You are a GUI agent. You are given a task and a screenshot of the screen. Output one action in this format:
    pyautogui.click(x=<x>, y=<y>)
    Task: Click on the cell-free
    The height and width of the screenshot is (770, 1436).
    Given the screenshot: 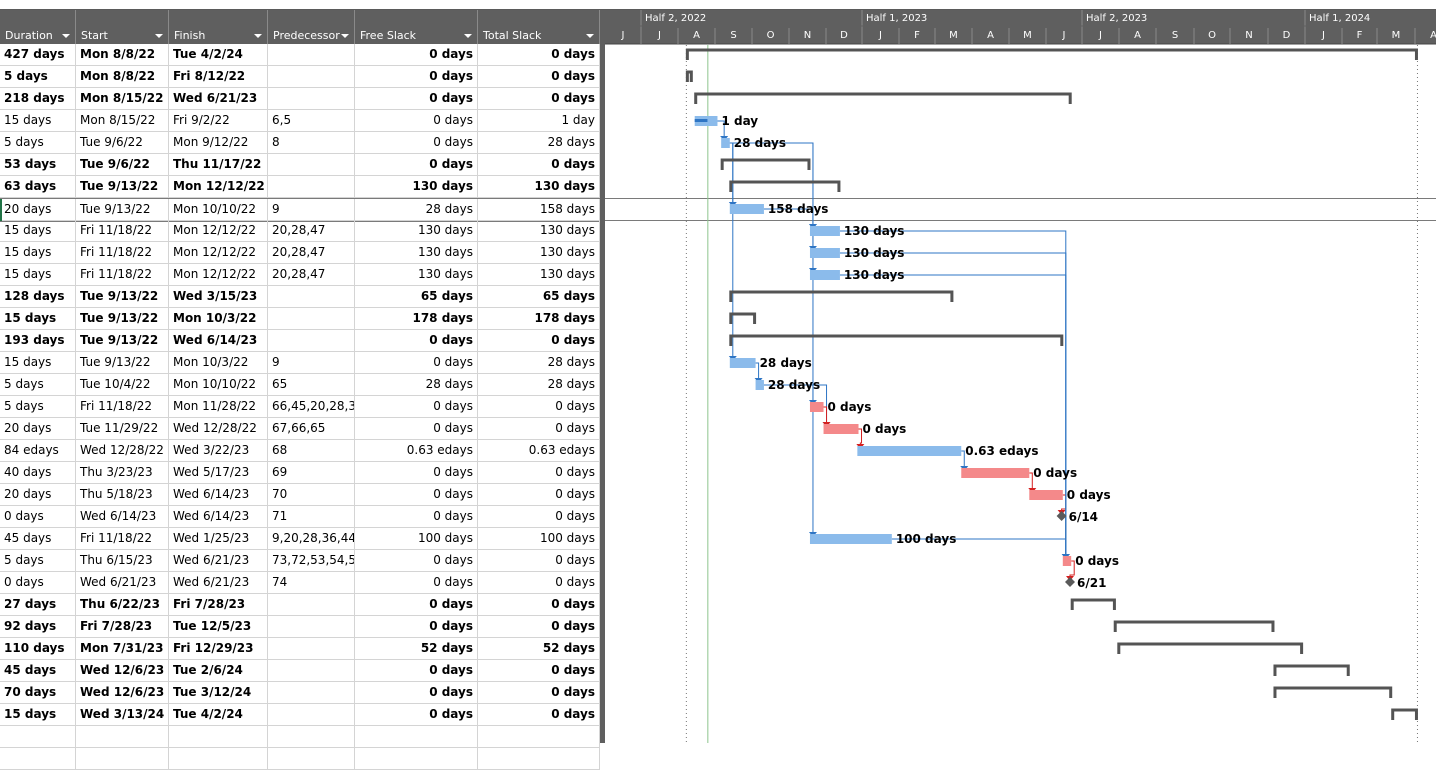 What is the action you would take?
    pyautogui.click(x=416, y=737)
    